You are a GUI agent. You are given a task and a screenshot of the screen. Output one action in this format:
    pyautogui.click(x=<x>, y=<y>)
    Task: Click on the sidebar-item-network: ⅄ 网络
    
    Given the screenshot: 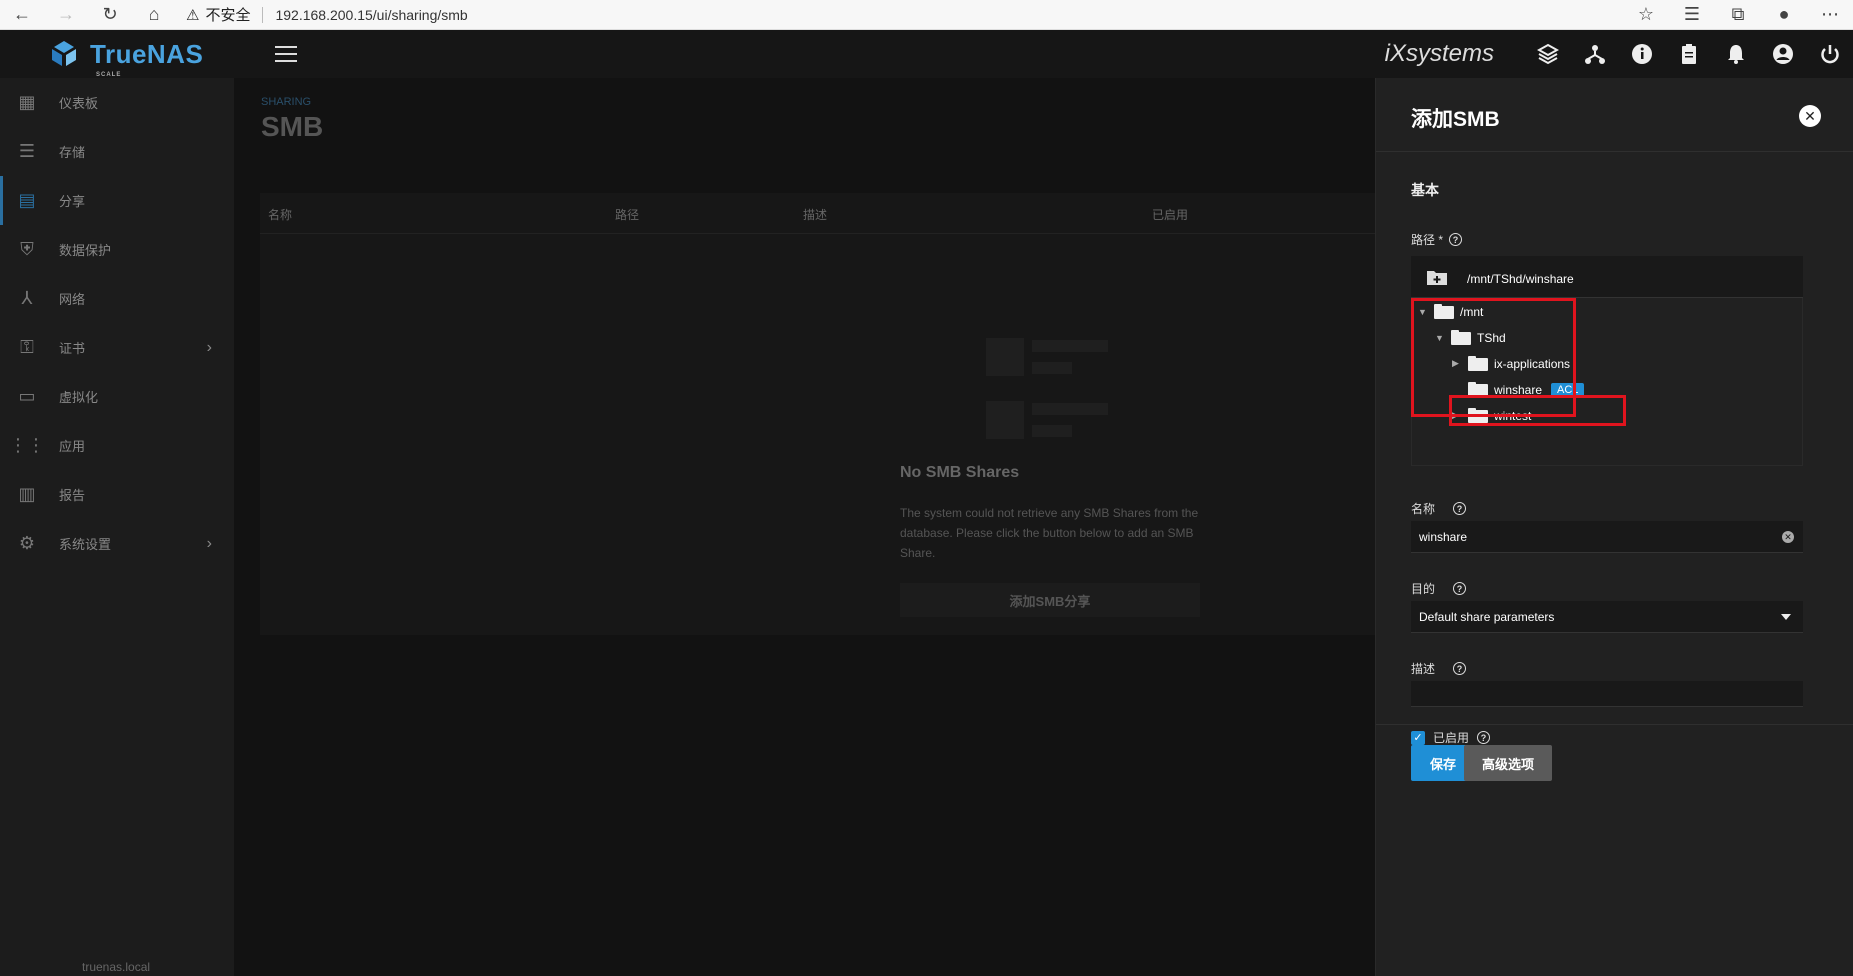 What is the action you would take?
    pyautogui.click(x=117, y=298)
    